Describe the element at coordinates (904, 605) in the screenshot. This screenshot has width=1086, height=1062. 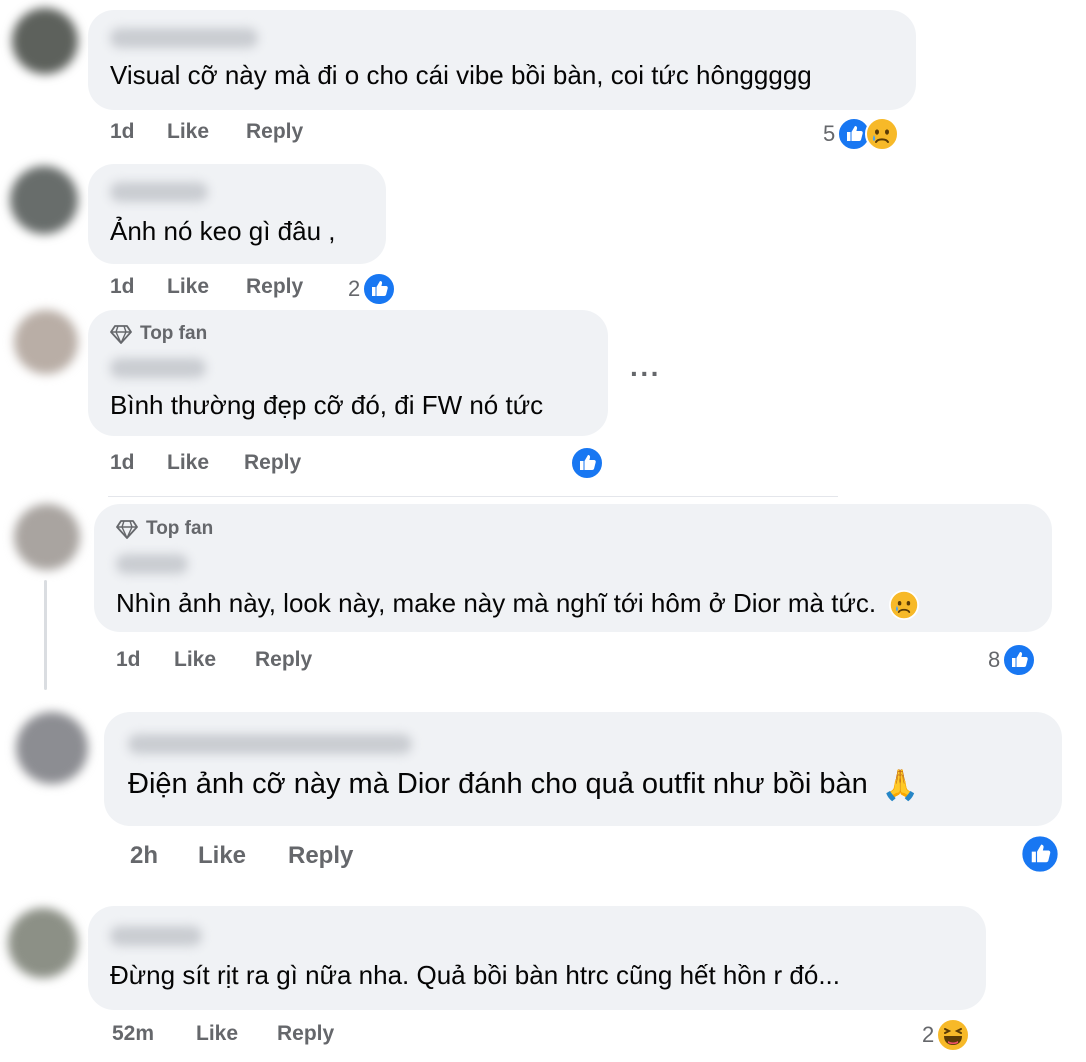
I see `crying-face-icon` at that location.